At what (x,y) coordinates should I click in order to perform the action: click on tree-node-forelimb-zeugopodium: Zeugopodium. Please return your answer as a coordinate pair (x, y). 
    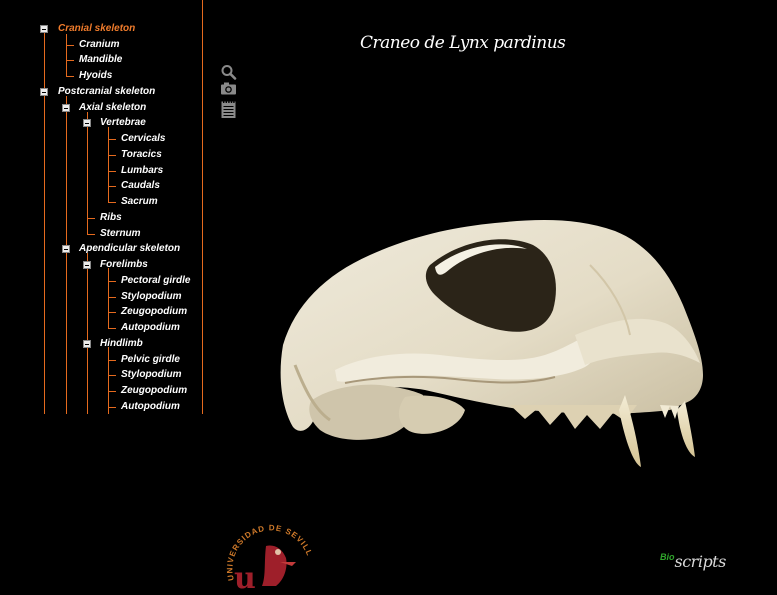
    Looking at the image, I should click on (154, 312).